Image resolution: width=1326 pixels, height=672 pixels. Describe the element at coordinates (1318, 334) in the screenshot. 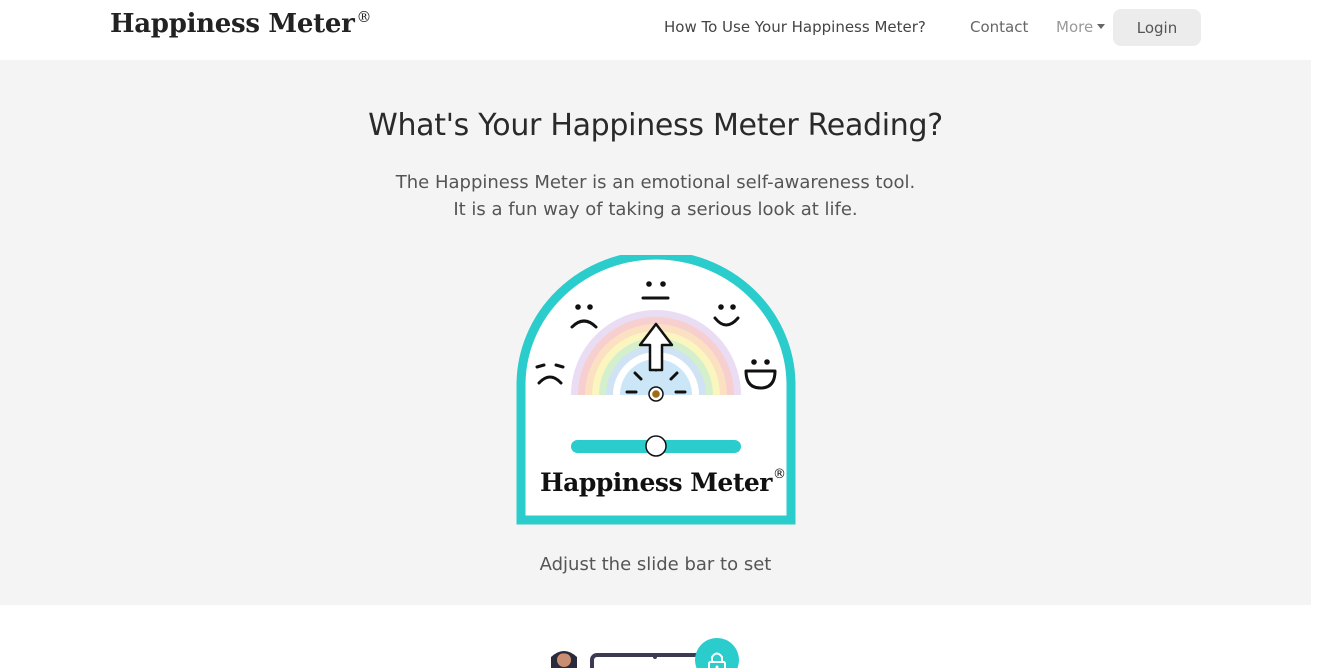

I see `scrollbar-gutter` at that location.